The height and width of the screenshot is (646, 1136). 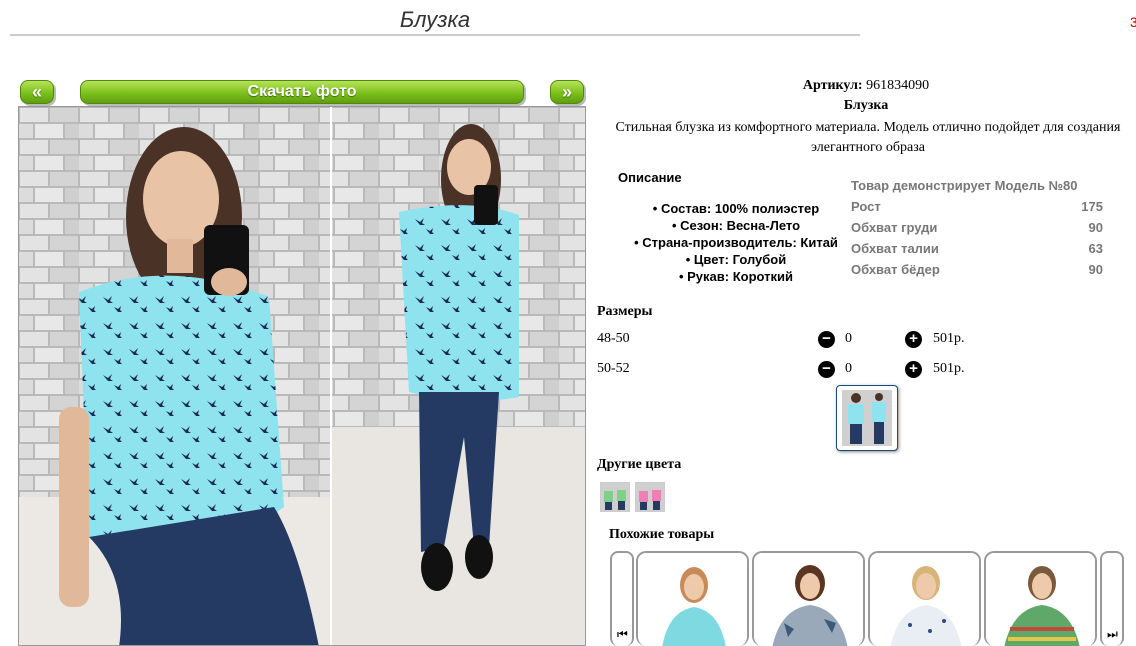 What do you see at coordinates (1092, 206) in the screenshot?
I see `model-value: 175` at bounding box center [1092, 206].